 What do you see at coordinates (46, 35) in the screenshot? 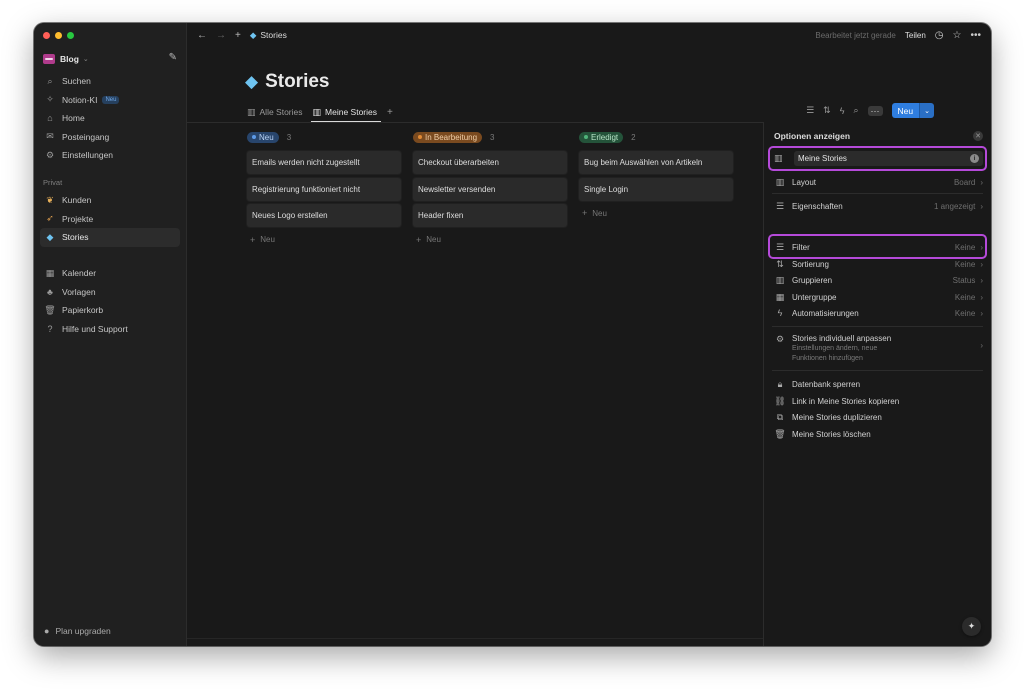
I see `close-window-button` at bounding box center [46, 35].